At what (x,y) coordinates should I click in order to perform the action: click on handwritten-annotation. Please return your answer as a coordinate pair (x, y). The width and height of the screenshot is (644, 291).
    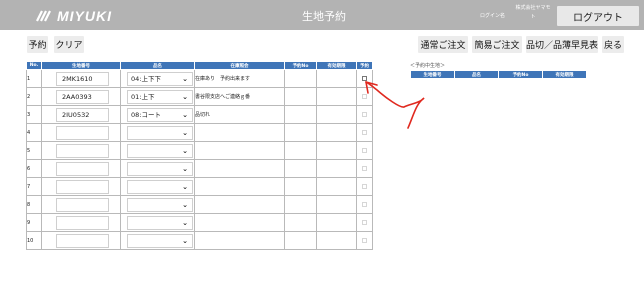
    Looking at the image, I should click on (395, 105).